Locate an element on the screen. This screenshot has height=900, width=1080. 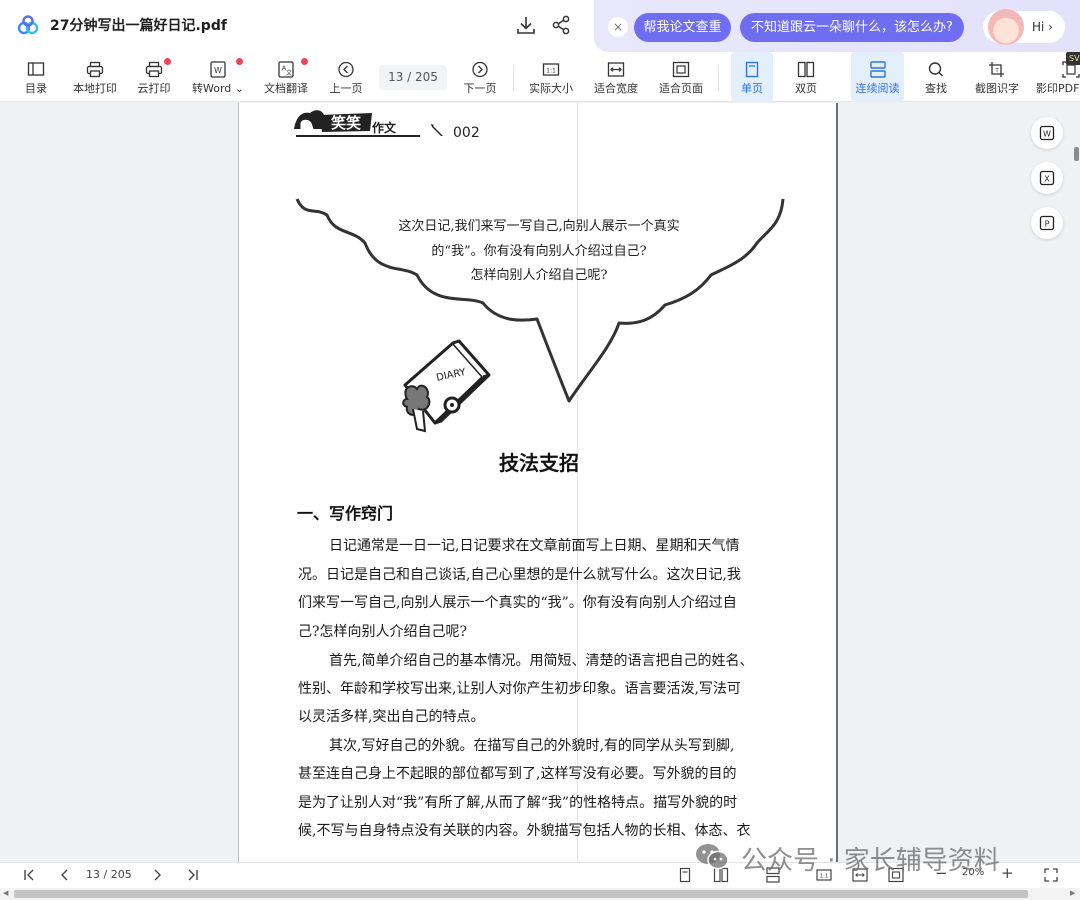
word-icon: W is located at coordinates (1047, 133).